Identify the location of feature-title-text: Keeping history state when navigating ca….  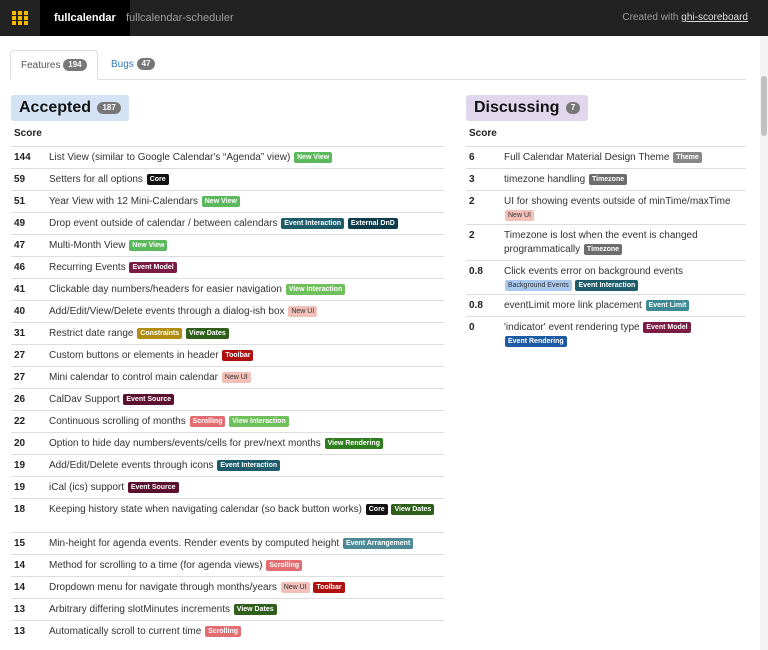
(205, 509).